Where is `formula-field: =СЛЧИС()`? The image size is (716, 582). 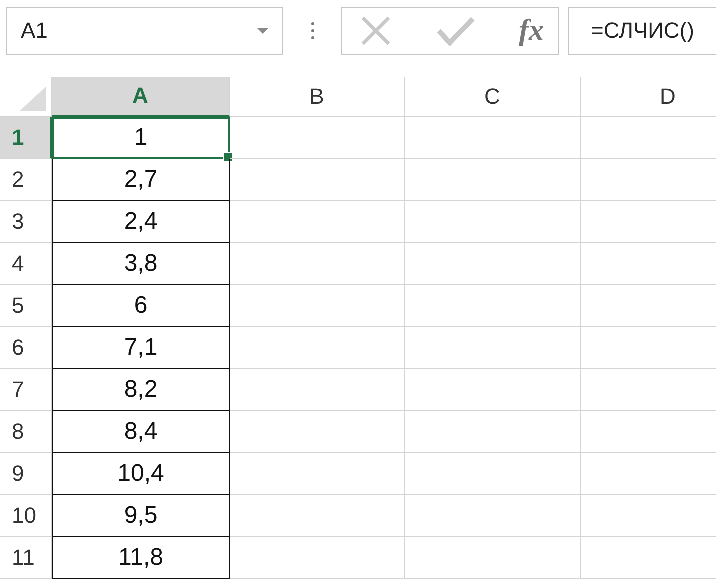
formula-field: =СЛЧИС() is located at coordinates (642, 31).